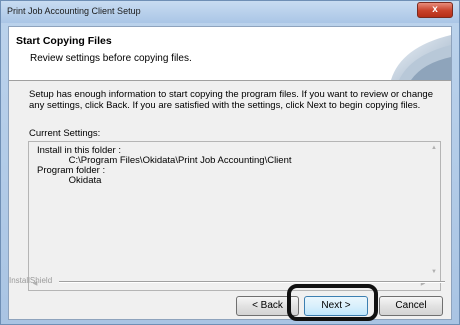  Describe the element at coordinates (74, 11) in the screenshot. I see `window-title: Print Job Accounting Client Setup` at that location.